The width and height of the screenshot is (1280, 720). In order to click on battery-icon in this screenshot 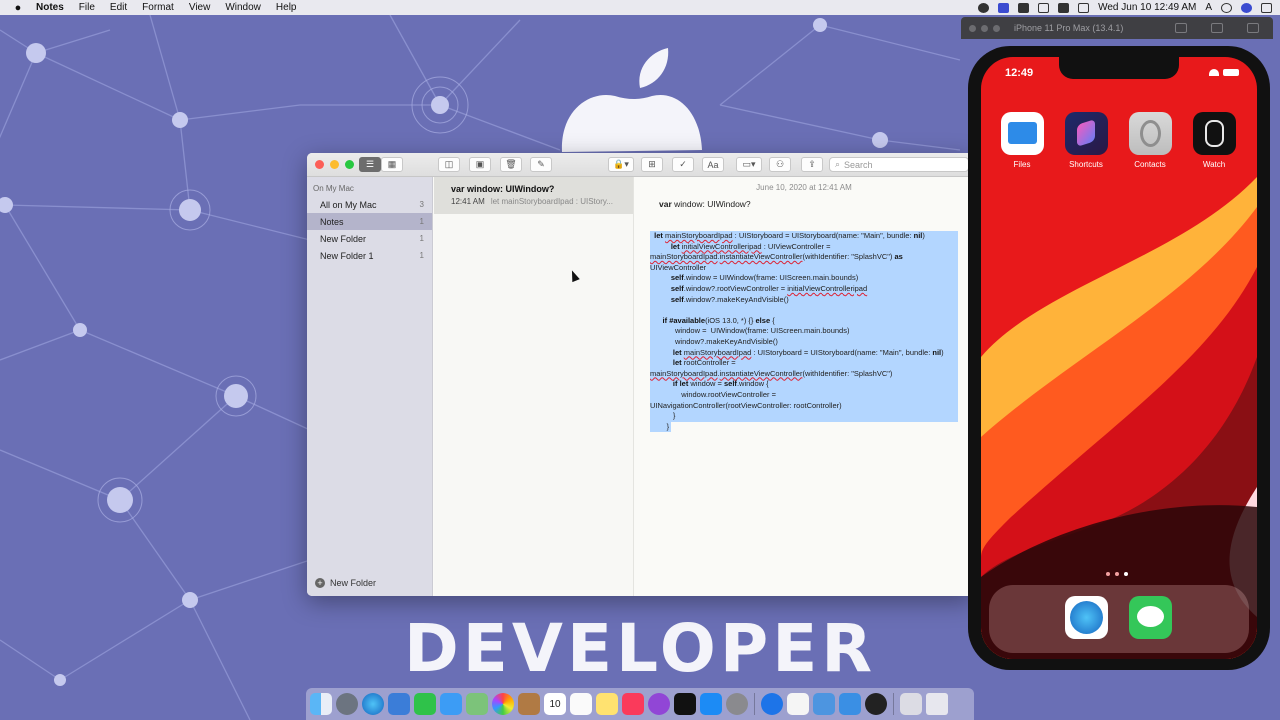, I will do `click(1083, 8)`.